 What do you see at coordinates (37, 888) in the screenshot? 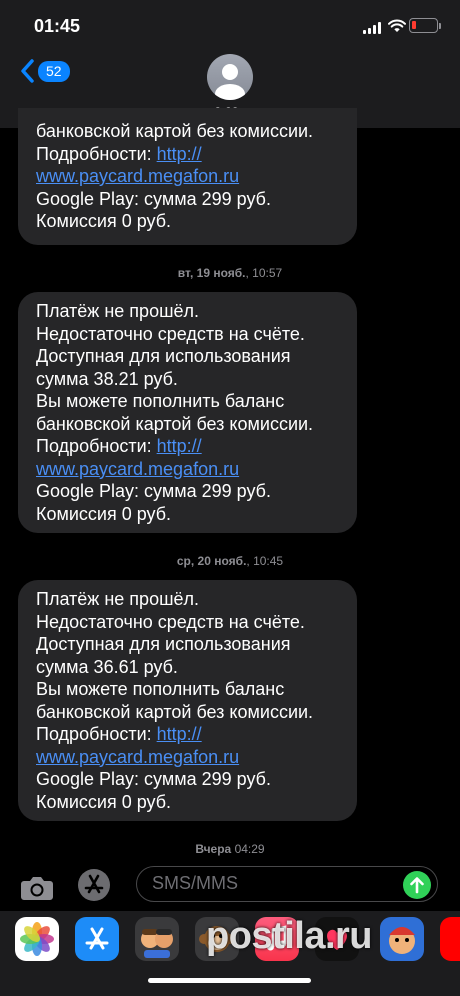
I see `camera-icon` at bounding box center [37, 888].